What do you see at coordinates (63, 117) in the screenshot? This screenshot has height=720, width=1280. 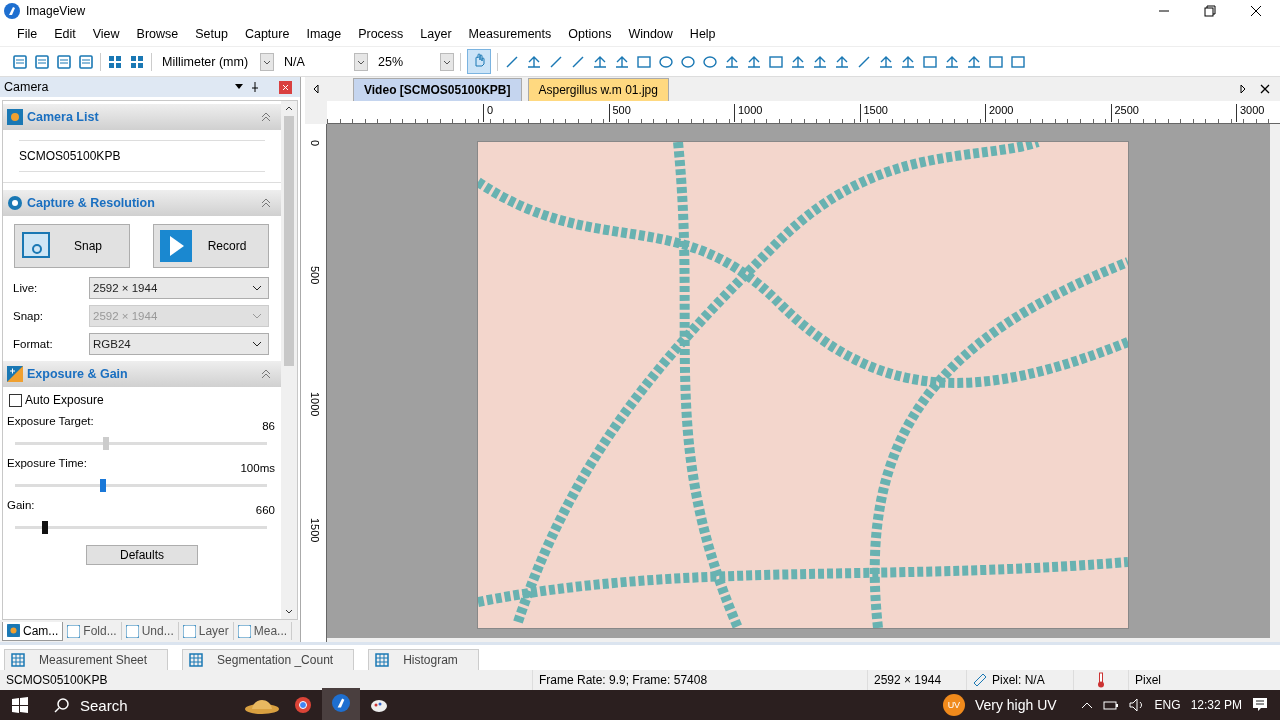 I see `section-title: Camera List` at bounding box center [63, 117].